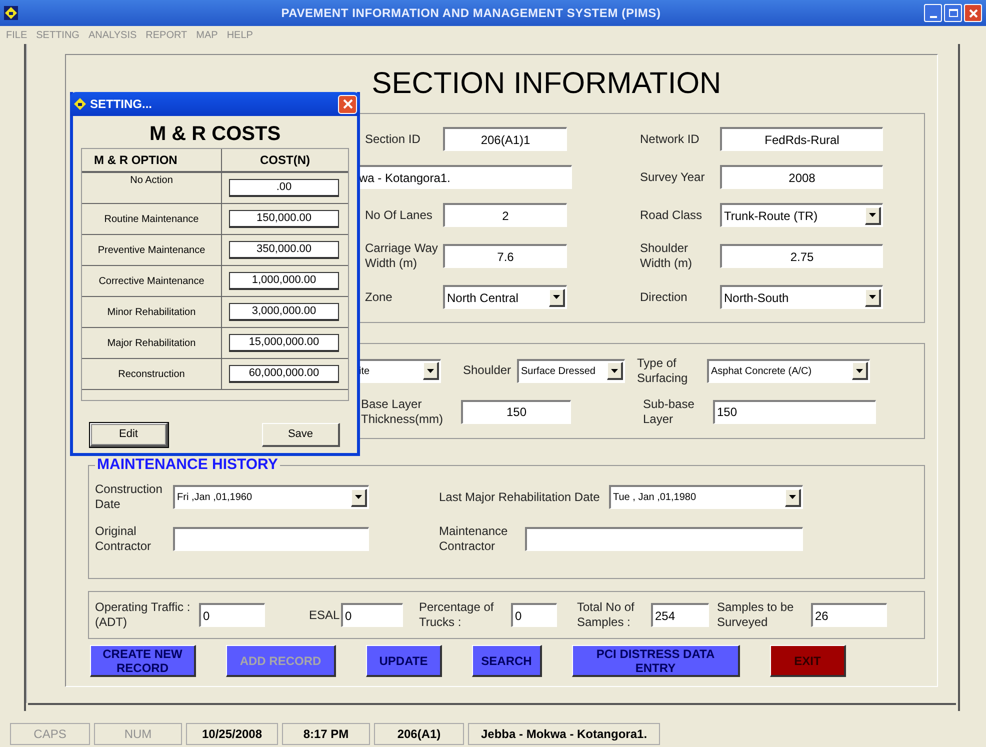 The width and height of the screenshot is (986, 747). What do you see at coordinates (152, 250) in the screenshot?
I see `table-cell: Preventive Maintenance` at bounding box center [152, 250].